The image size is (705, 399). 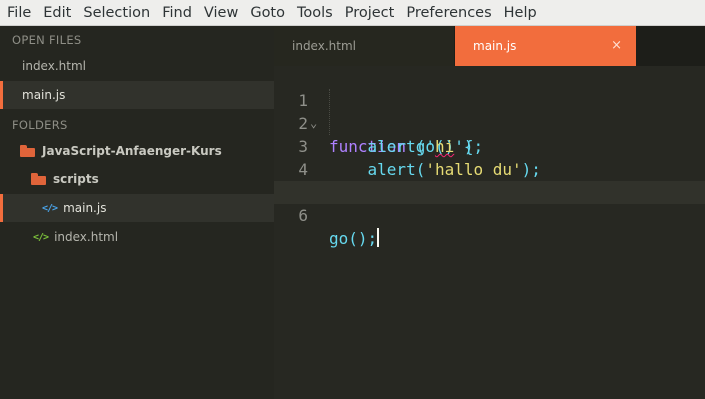 I want to click on call-token: go();, so click(x=353, y=238).